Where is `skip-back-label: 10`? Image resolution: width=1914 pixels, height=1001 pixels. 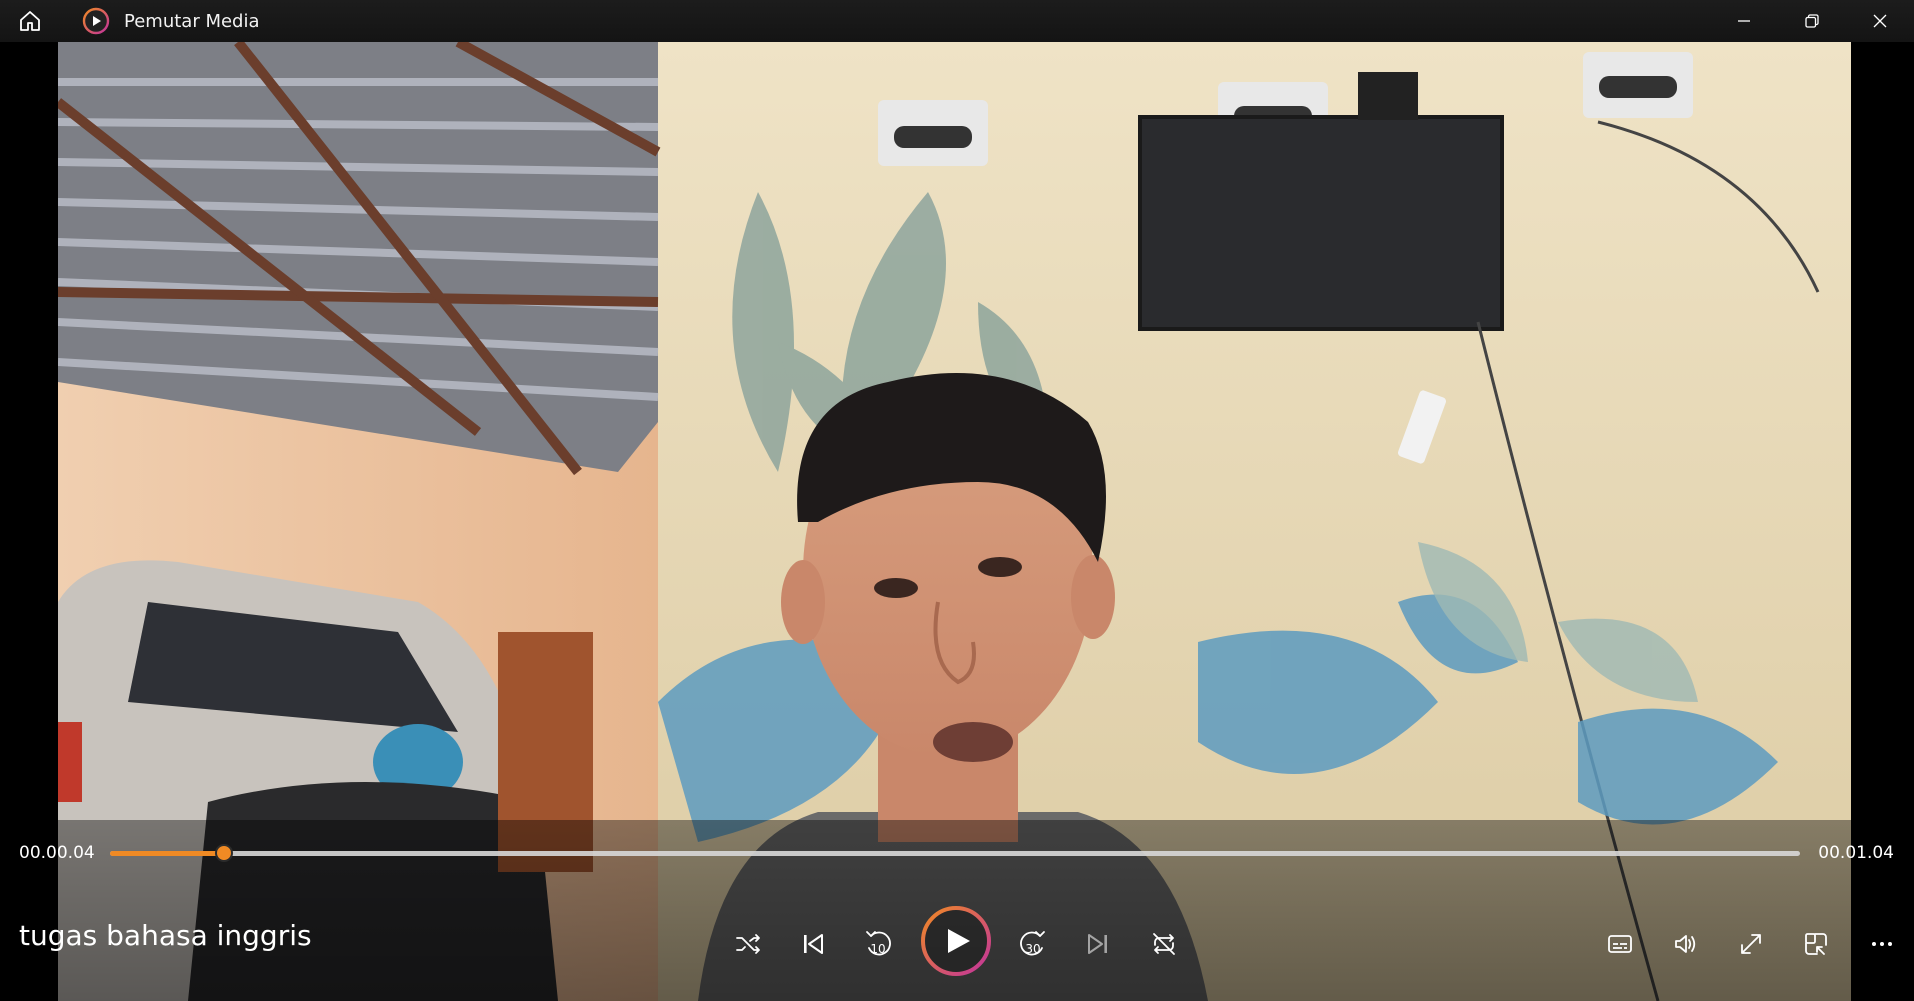
skip-back-label: 10 is located at coordinates (877, 949).